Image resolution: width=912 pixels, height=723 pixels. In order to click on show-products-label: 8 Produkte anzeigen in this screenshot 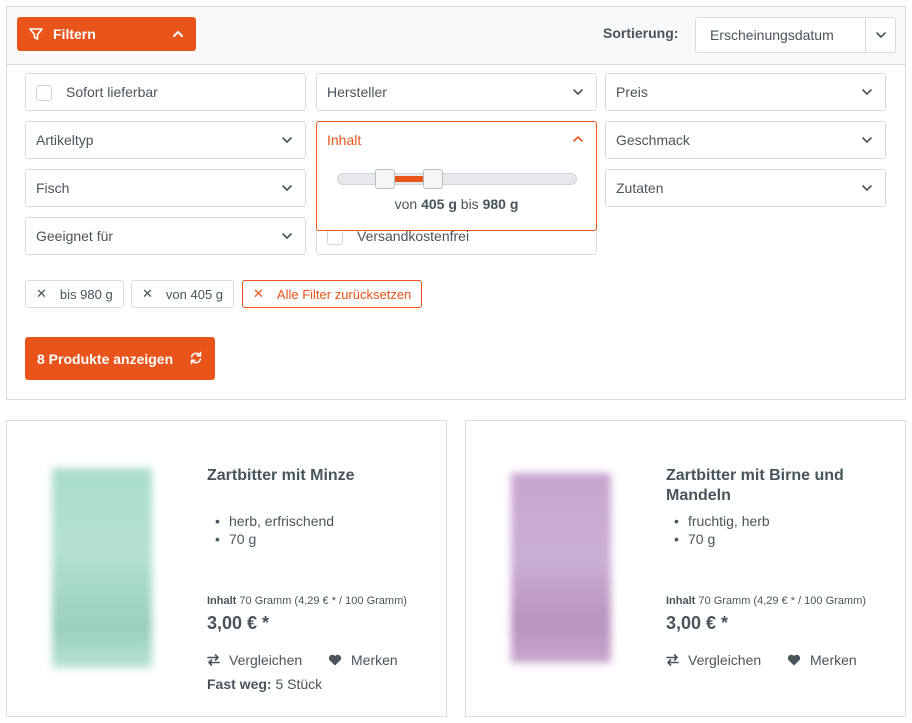, I will do `click(105, 358)`.